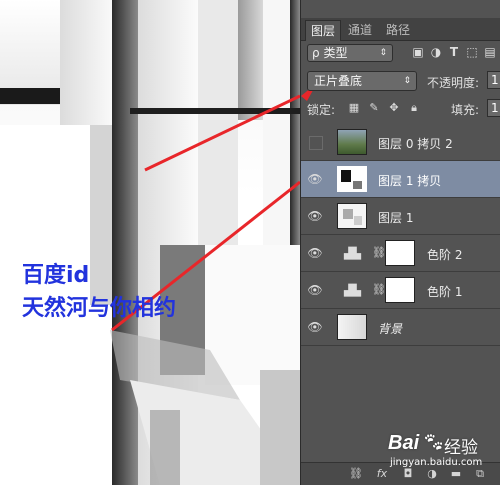 Image resolution: width=500 pixels, height=485 pixels. Describe the element at coordinates (56, 275) in the screenshot. I see `watermark-line-1: 百度id` at that location.